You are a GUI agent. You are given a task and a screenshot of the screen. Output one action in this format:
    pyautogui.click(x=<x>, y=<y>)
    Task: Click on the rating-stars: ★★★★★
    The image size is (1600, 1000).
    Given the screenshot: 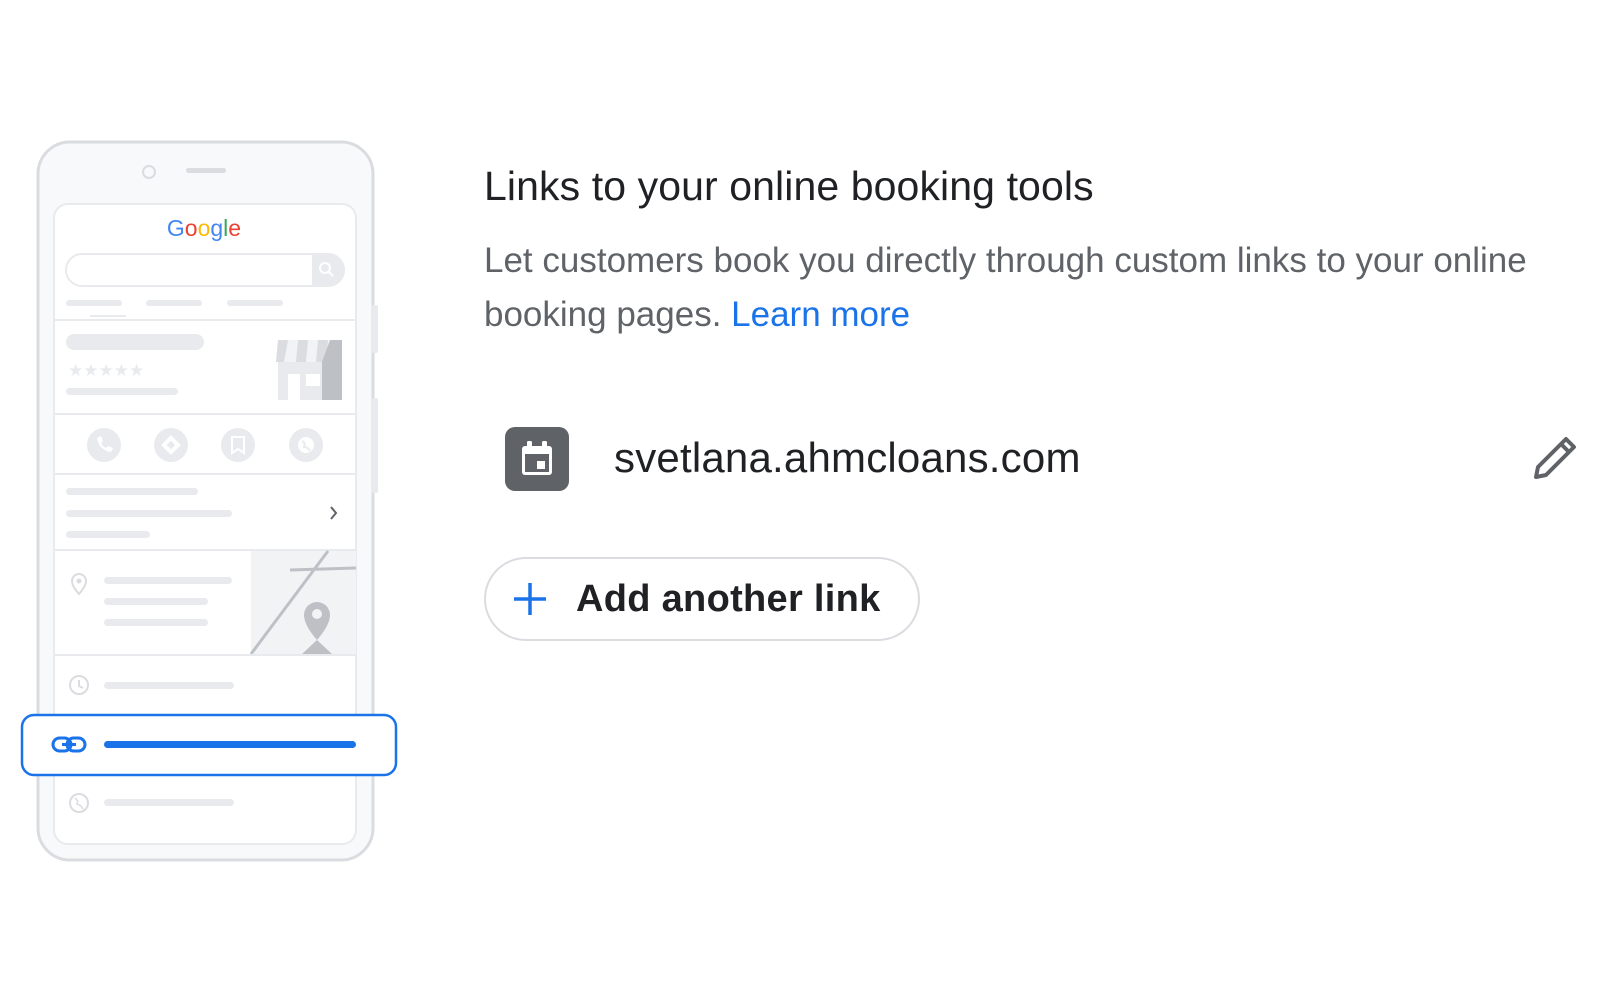 What is the action you would take?
    pyautogui.click(x=106, y=371)
    